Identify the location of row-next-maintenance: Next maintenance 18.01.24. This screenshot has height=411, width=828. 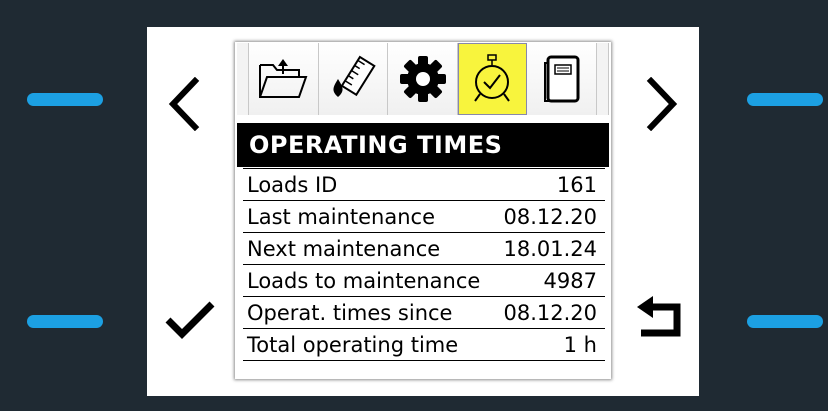
(424, 248).